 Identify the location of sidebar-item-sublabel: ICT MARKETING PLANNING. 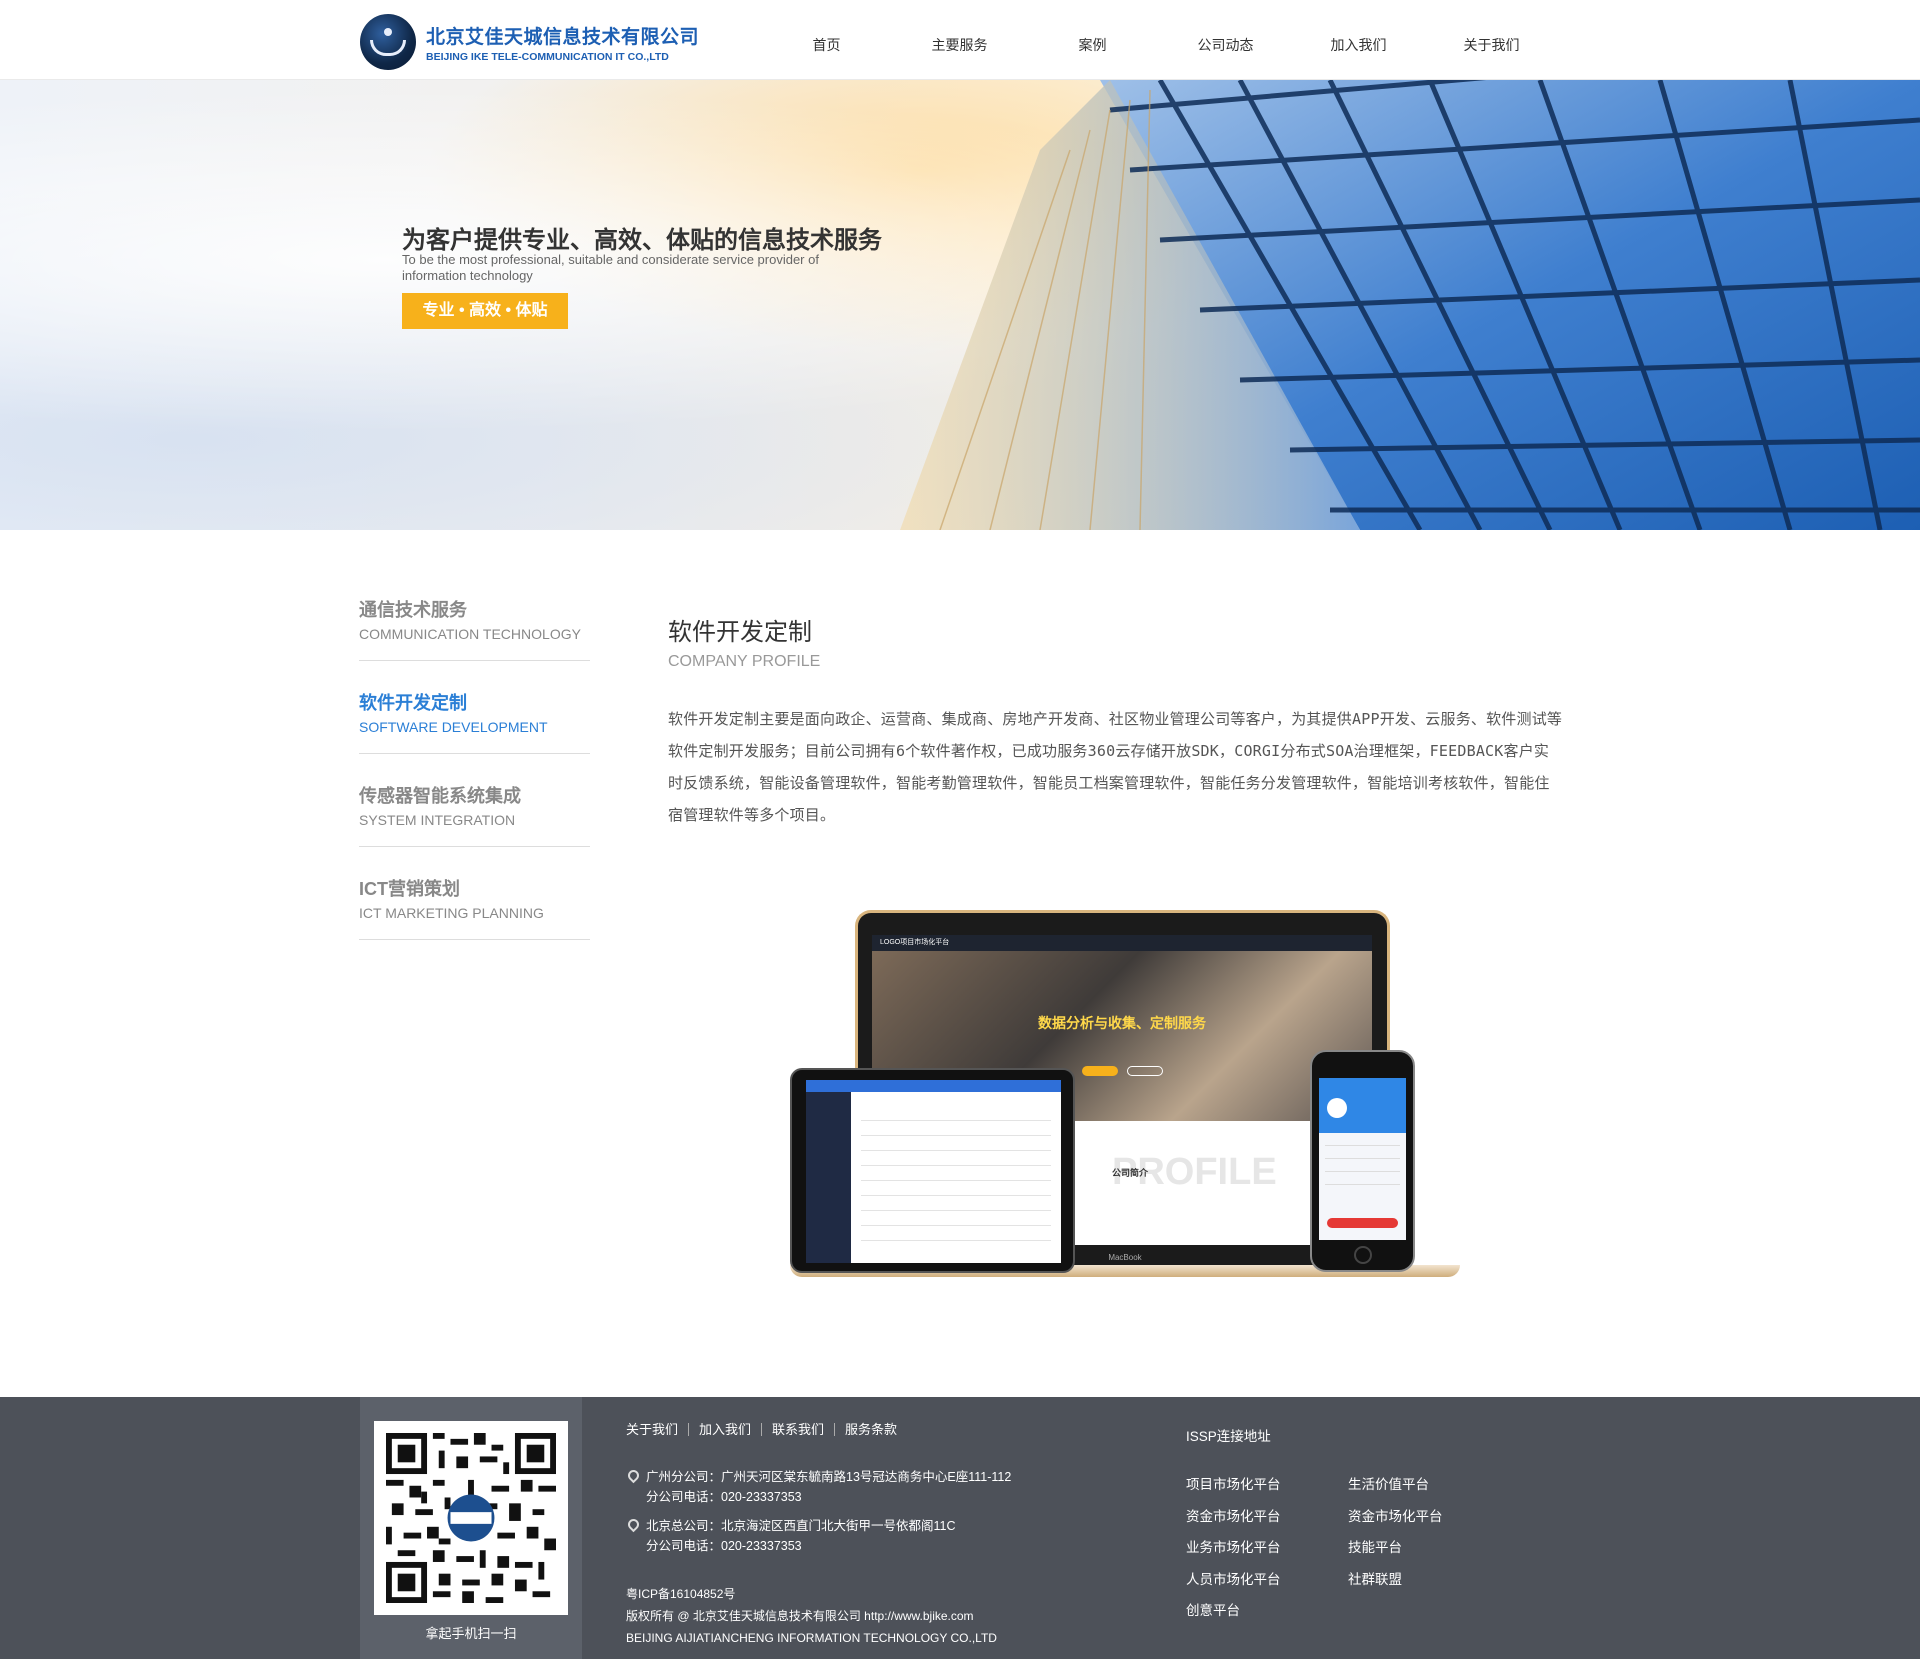
(451, 913).